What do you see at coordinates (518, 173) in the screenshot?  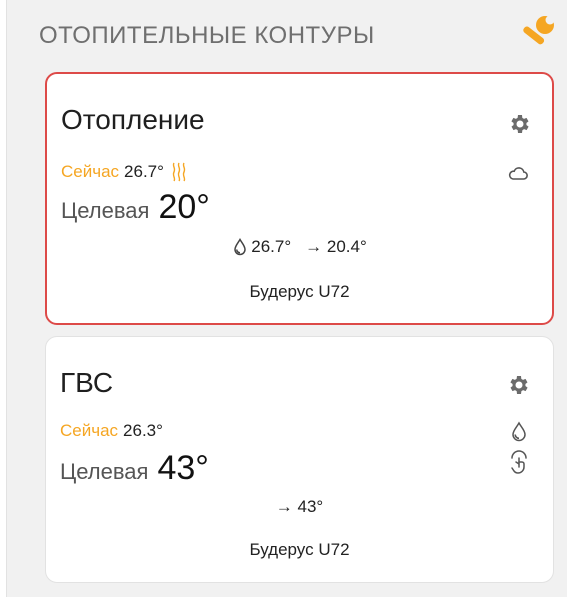 I see `cloud-icon` at bounding box center [518, 173].